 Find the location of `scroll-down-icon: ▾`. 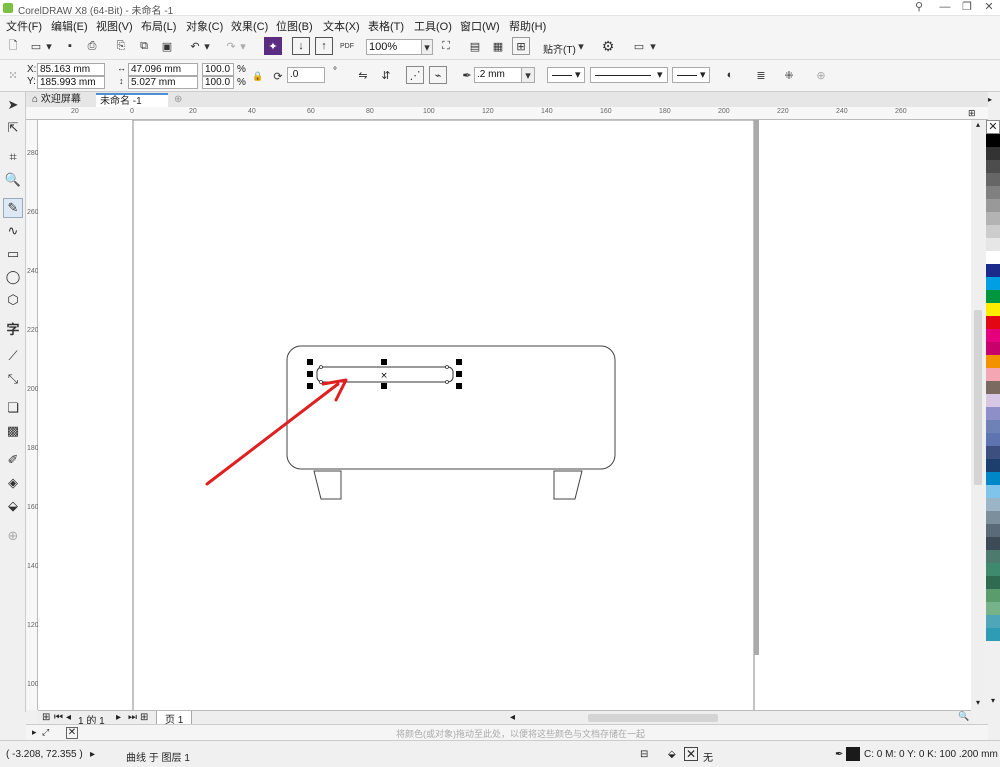

scroll-down-icon: ▾ is located at coordinates (978, 703).